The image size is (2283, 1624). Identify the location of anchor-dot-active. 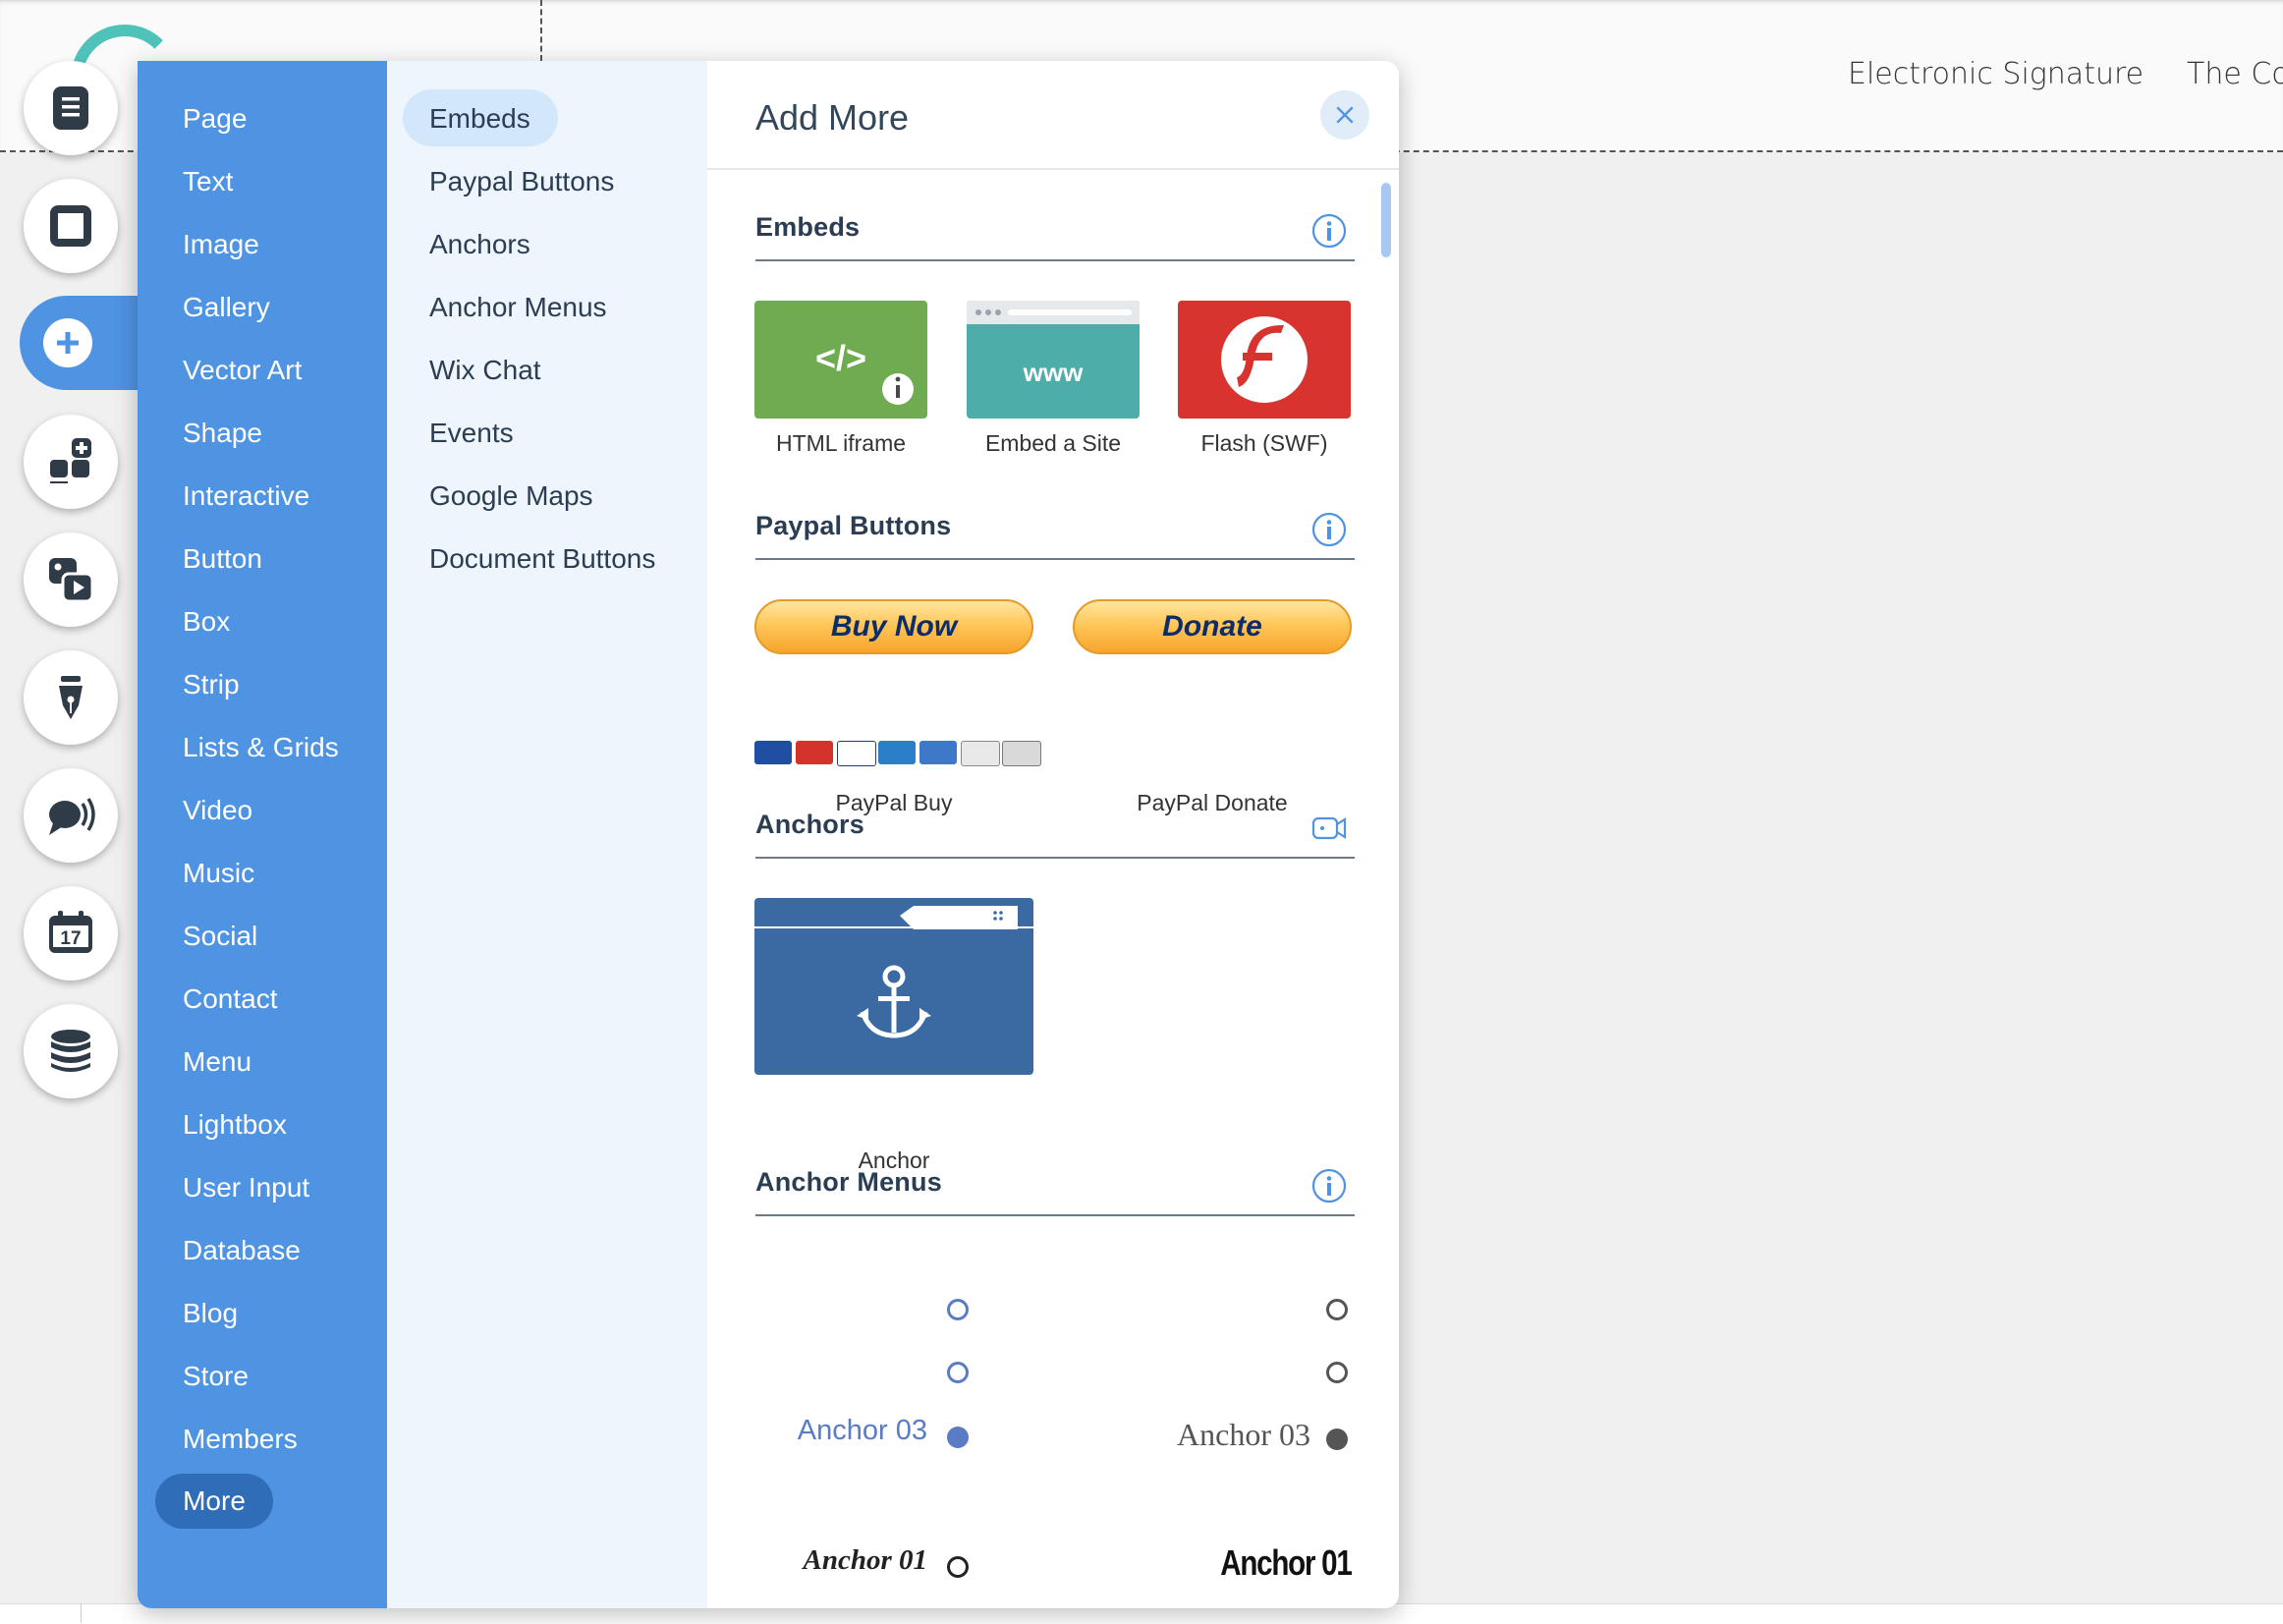
(1337, 1439).